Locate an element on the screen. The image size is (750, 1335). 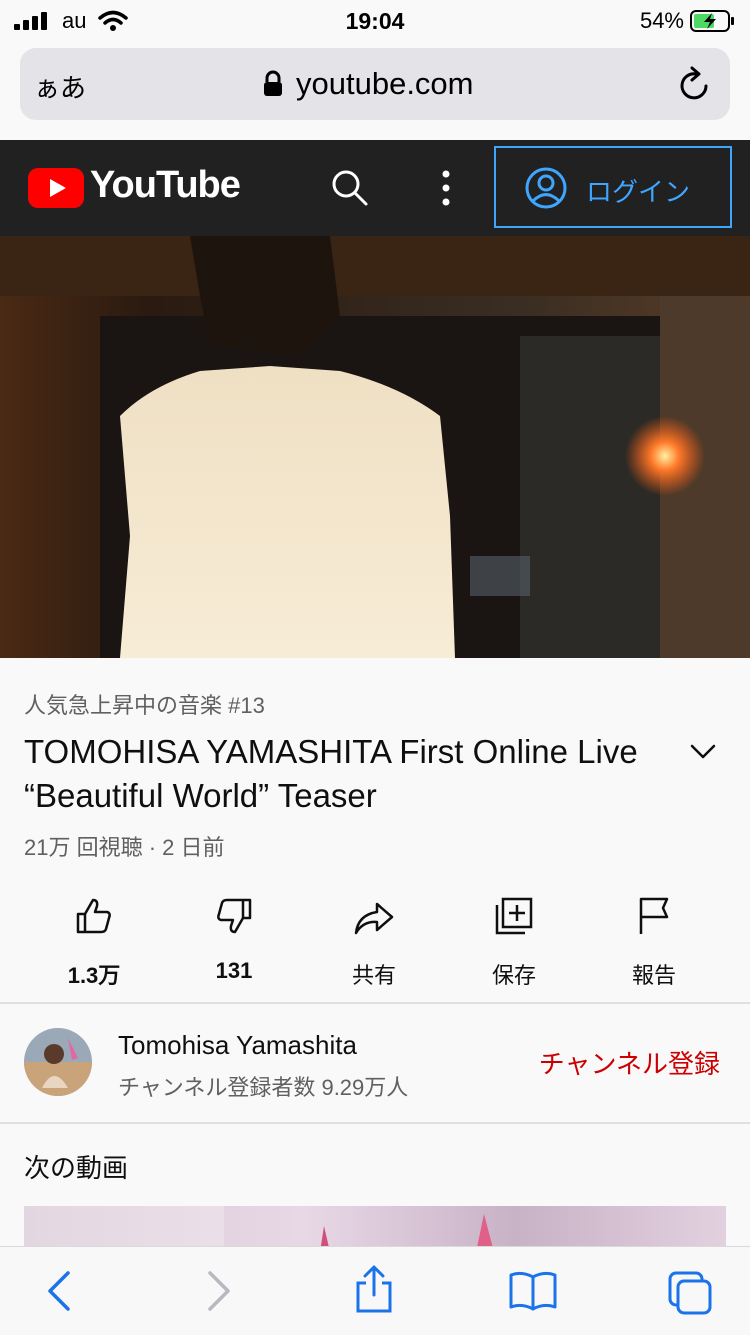
reload-icon is located at coordinates (695, 84).